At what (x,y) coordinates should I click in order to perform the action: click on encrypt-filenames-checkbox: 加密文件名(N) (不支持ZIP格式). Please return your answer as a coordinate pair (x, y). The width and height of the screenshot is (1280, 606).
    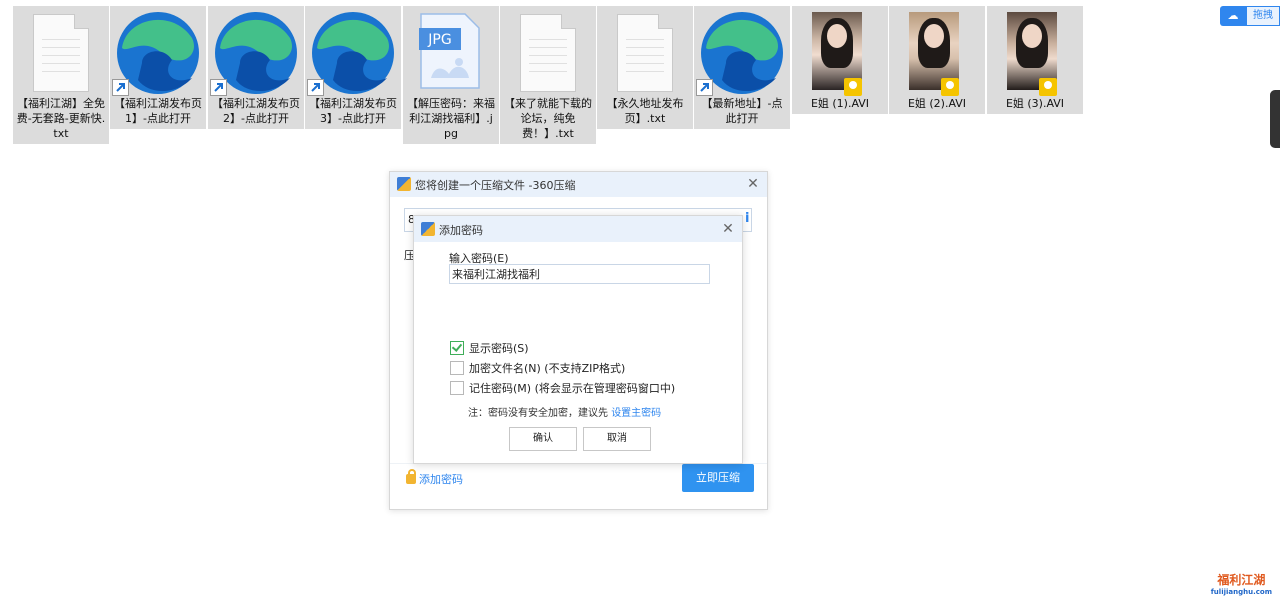
    Looking at the image, I should click on (537, 369).